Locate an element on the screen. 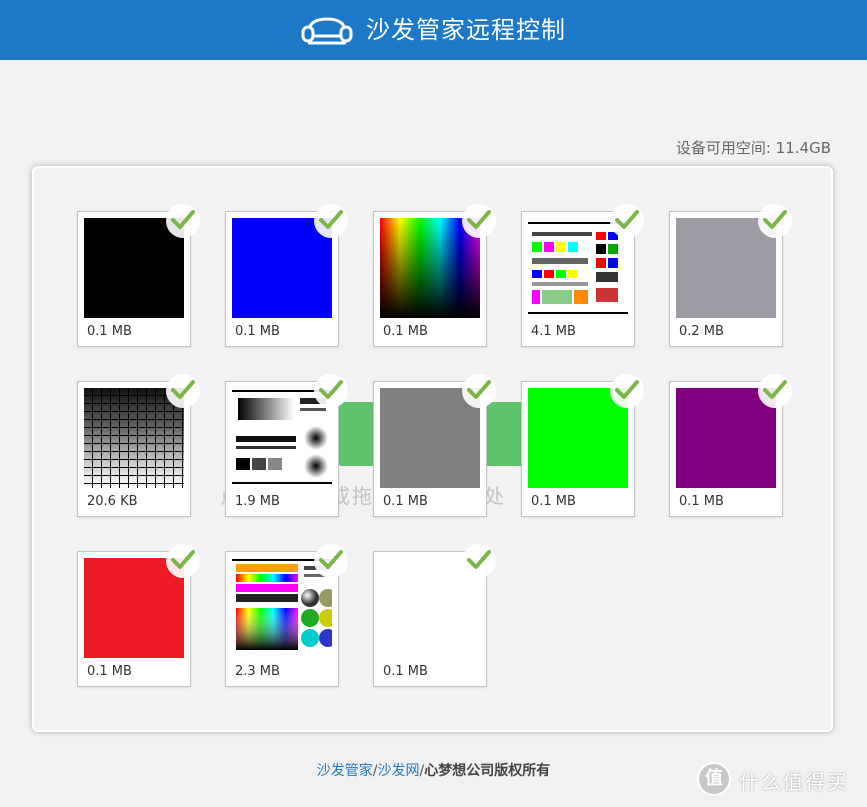  file-size: 4.1 MB is located at coordinates (553, 331).